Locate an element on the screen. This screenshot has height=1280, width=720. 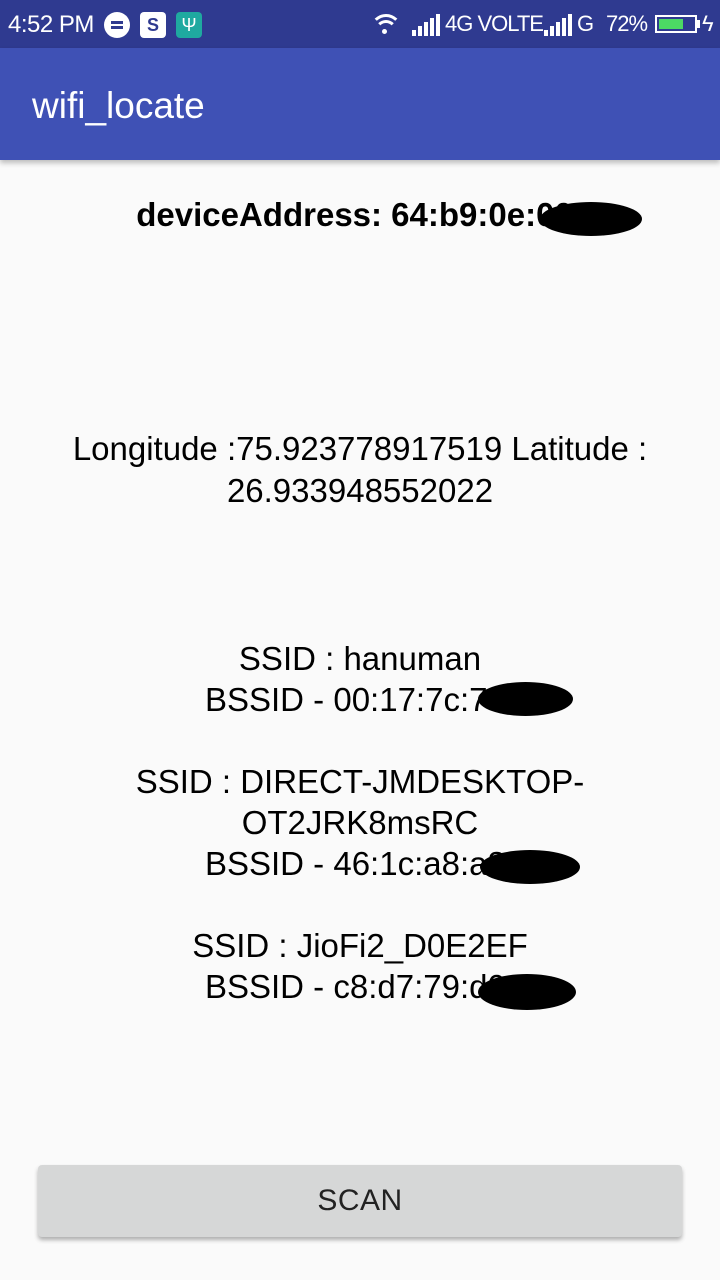
ssid-label: SSID : JioFi2_D0E2EF is located at coordinates (360, 945).